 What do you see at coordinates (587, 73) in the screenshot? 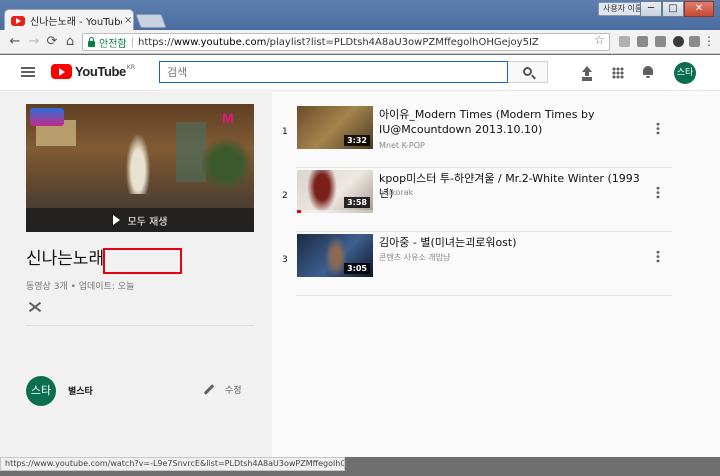
I see `upload-icon` at bounding box center [587, 73].